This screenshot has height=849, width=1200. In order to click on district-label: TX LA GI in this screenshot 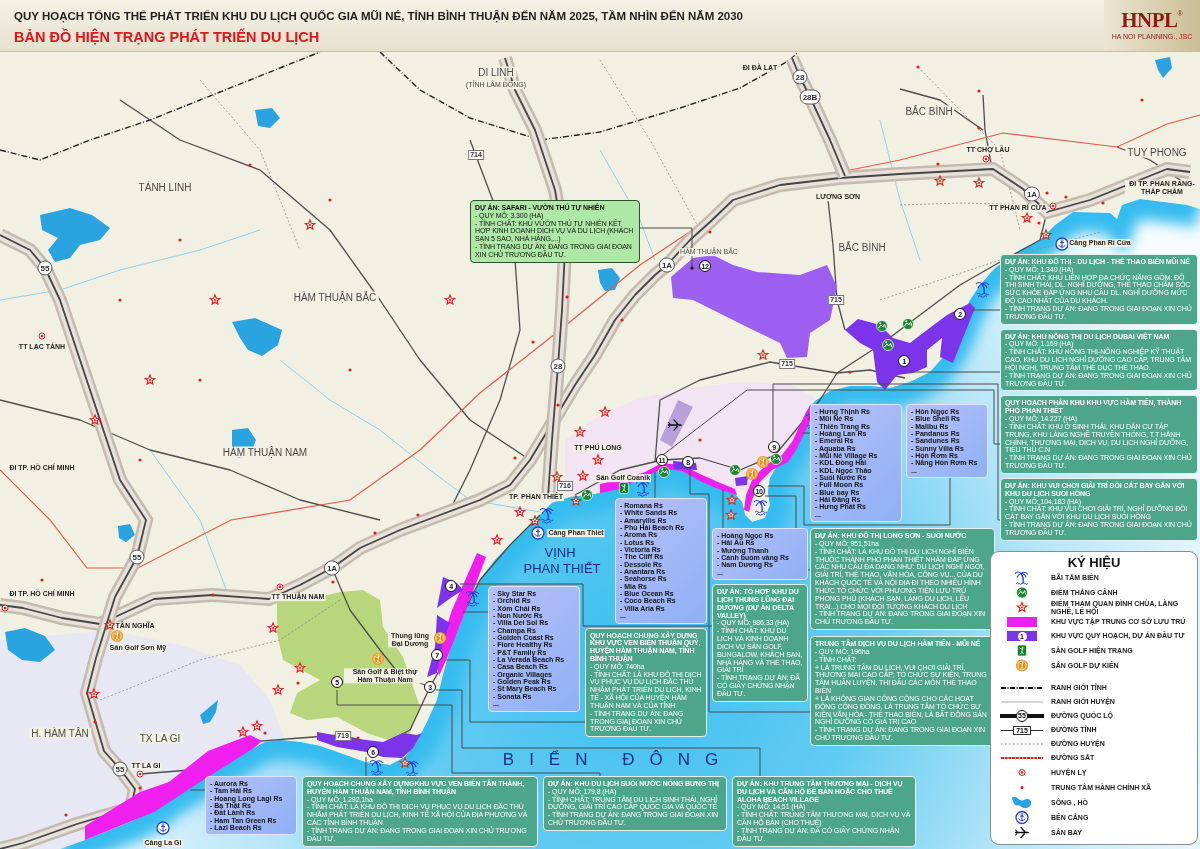, I will do `click(160, 738)`.